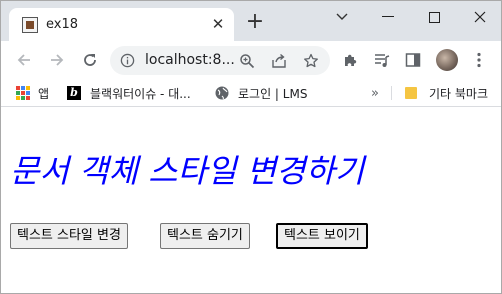  What do you see at coordinates (255, 22) in the screenshot?
I see `new-tab-button: +` at bounding box center [255, 22].